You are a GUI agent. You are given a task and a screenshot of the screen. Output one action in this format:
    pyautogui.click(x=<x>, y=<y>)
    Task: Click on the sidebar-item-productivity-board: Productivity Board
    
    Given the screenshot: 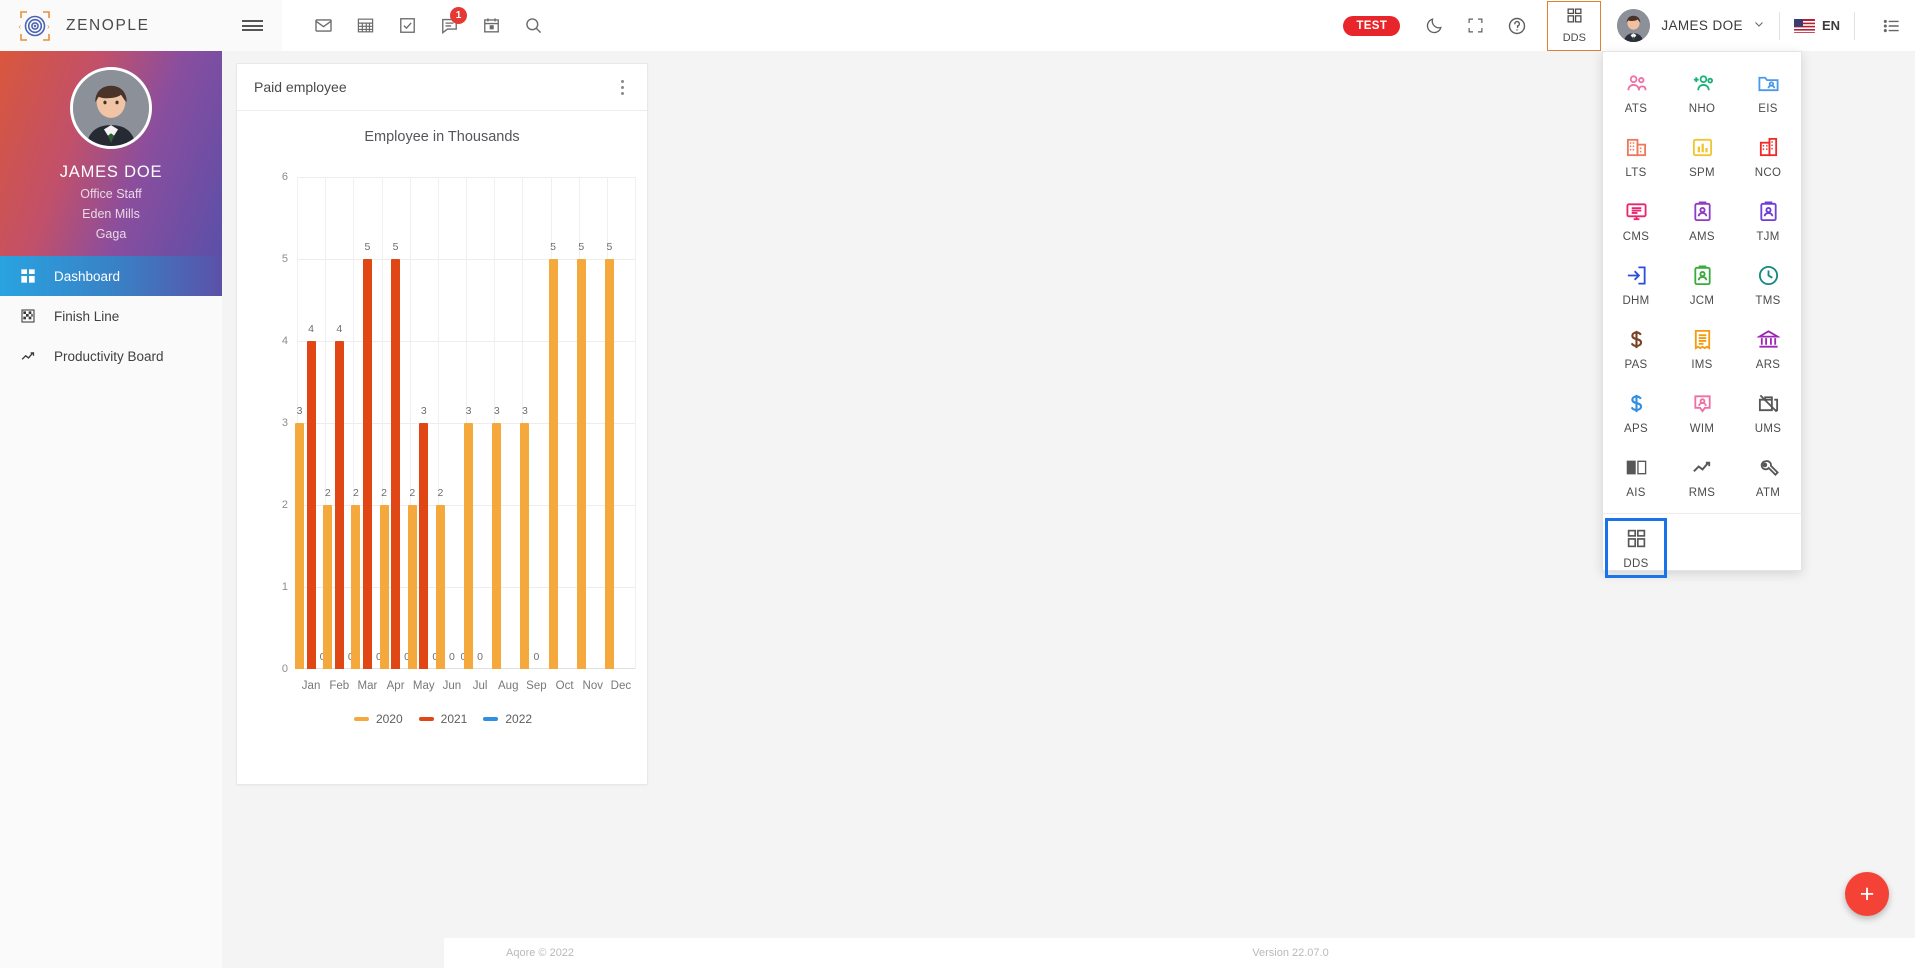 What is the action you would take?
    pyautogui.click(x=111, y=356)
    